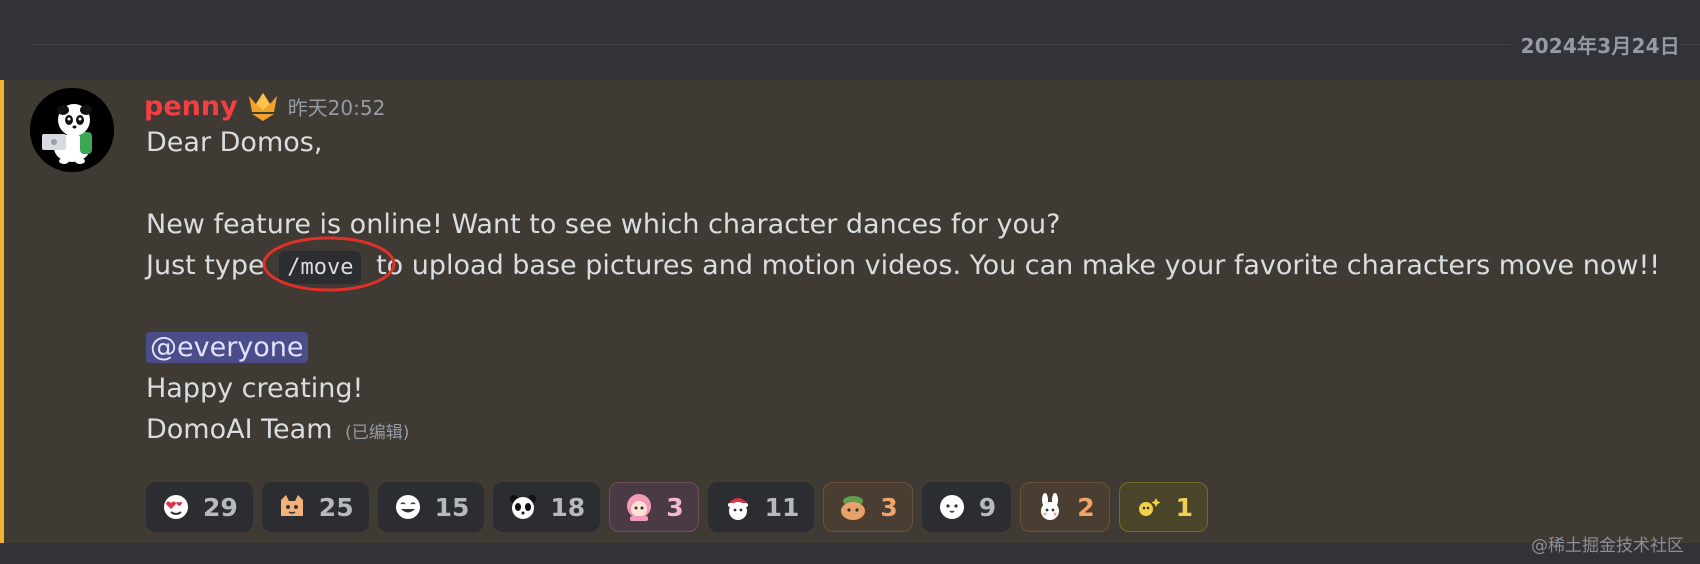 The height and width of the screenshot is (564, 1700). Describe the element at coordinates (315, 507) in the screenshot. I see `reaction-button: 25` at that location.